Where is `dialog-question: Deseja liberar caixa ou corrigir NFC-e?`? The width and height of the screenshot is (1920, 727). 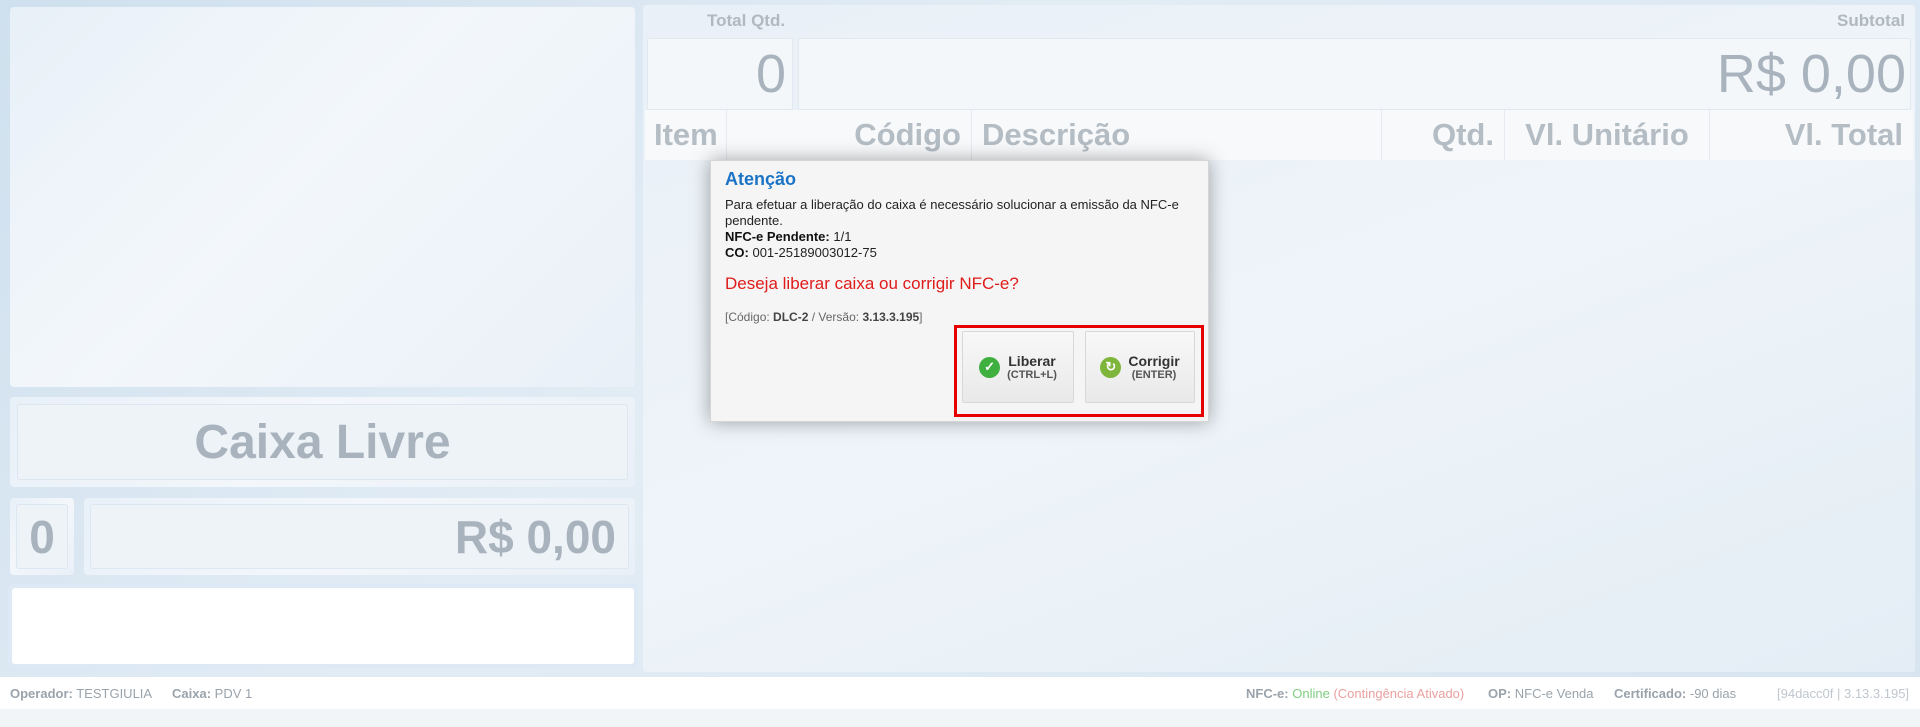 dialog-question: Deseja liberar caixa ou corrigir NFC-e? is located at coordinates (872, 283).